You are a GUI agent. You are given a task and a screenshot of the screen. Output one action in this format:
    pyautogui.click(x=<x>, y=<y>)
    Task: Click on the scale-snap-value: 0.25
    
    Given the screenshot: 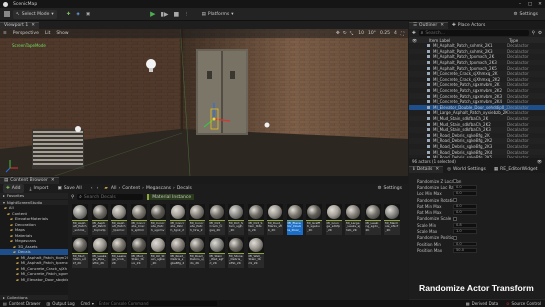 What is the action you would take?
    pyautogui.click(x=385, y=33)
    